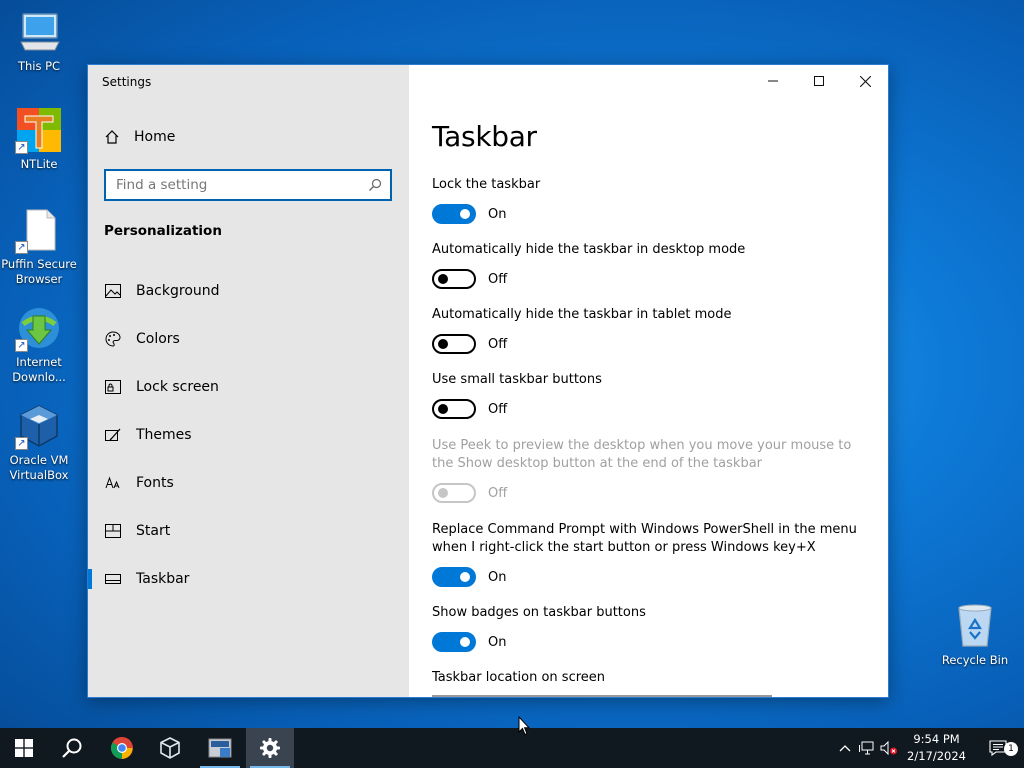  I want to click on ntlite-icon, so click(220, 748).